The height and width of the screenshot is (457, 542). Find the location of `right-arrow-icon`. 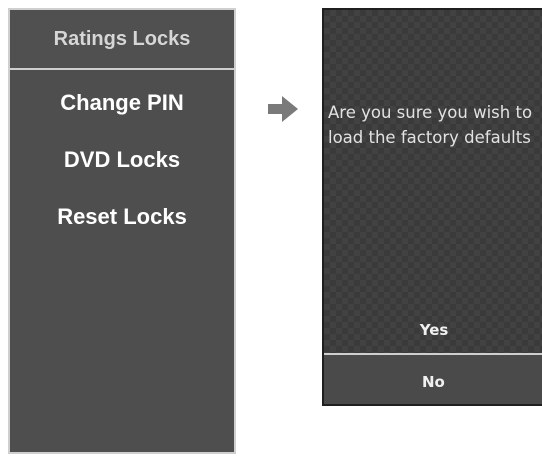

right-arrow-icon is located at coordinates (283, 109).